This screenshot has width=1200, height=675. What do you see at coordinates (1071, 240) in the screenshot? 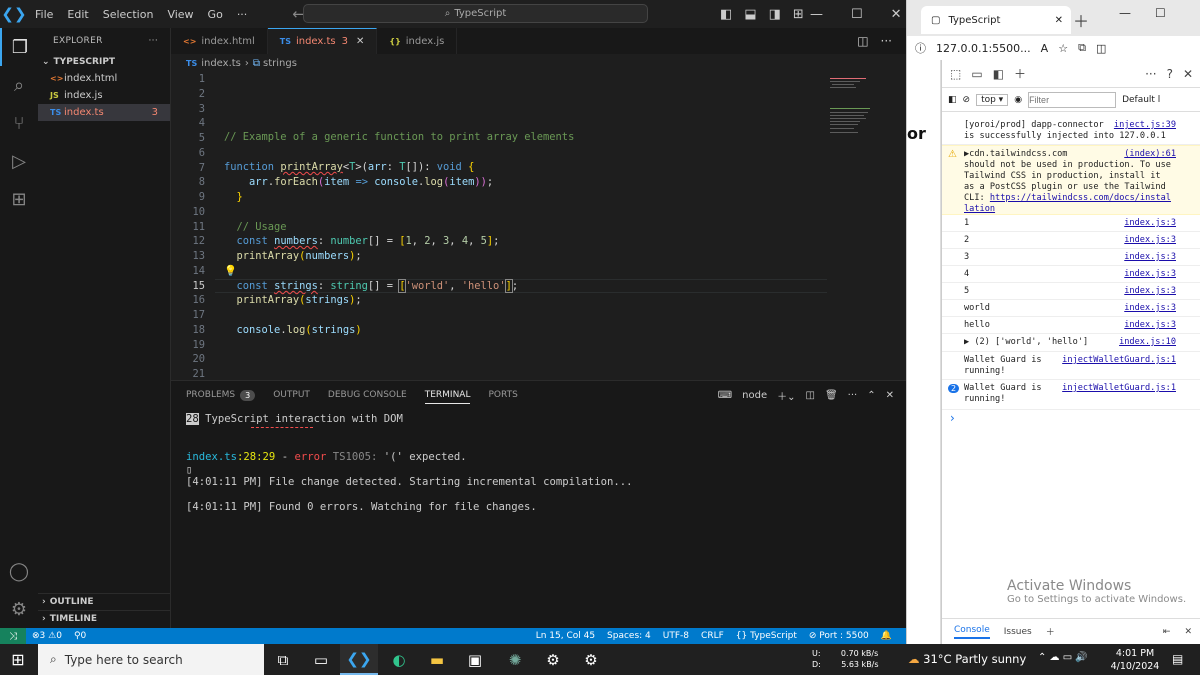
I see `console-log-entry: 2 index.js:3` at bounding box center [1071, 240].